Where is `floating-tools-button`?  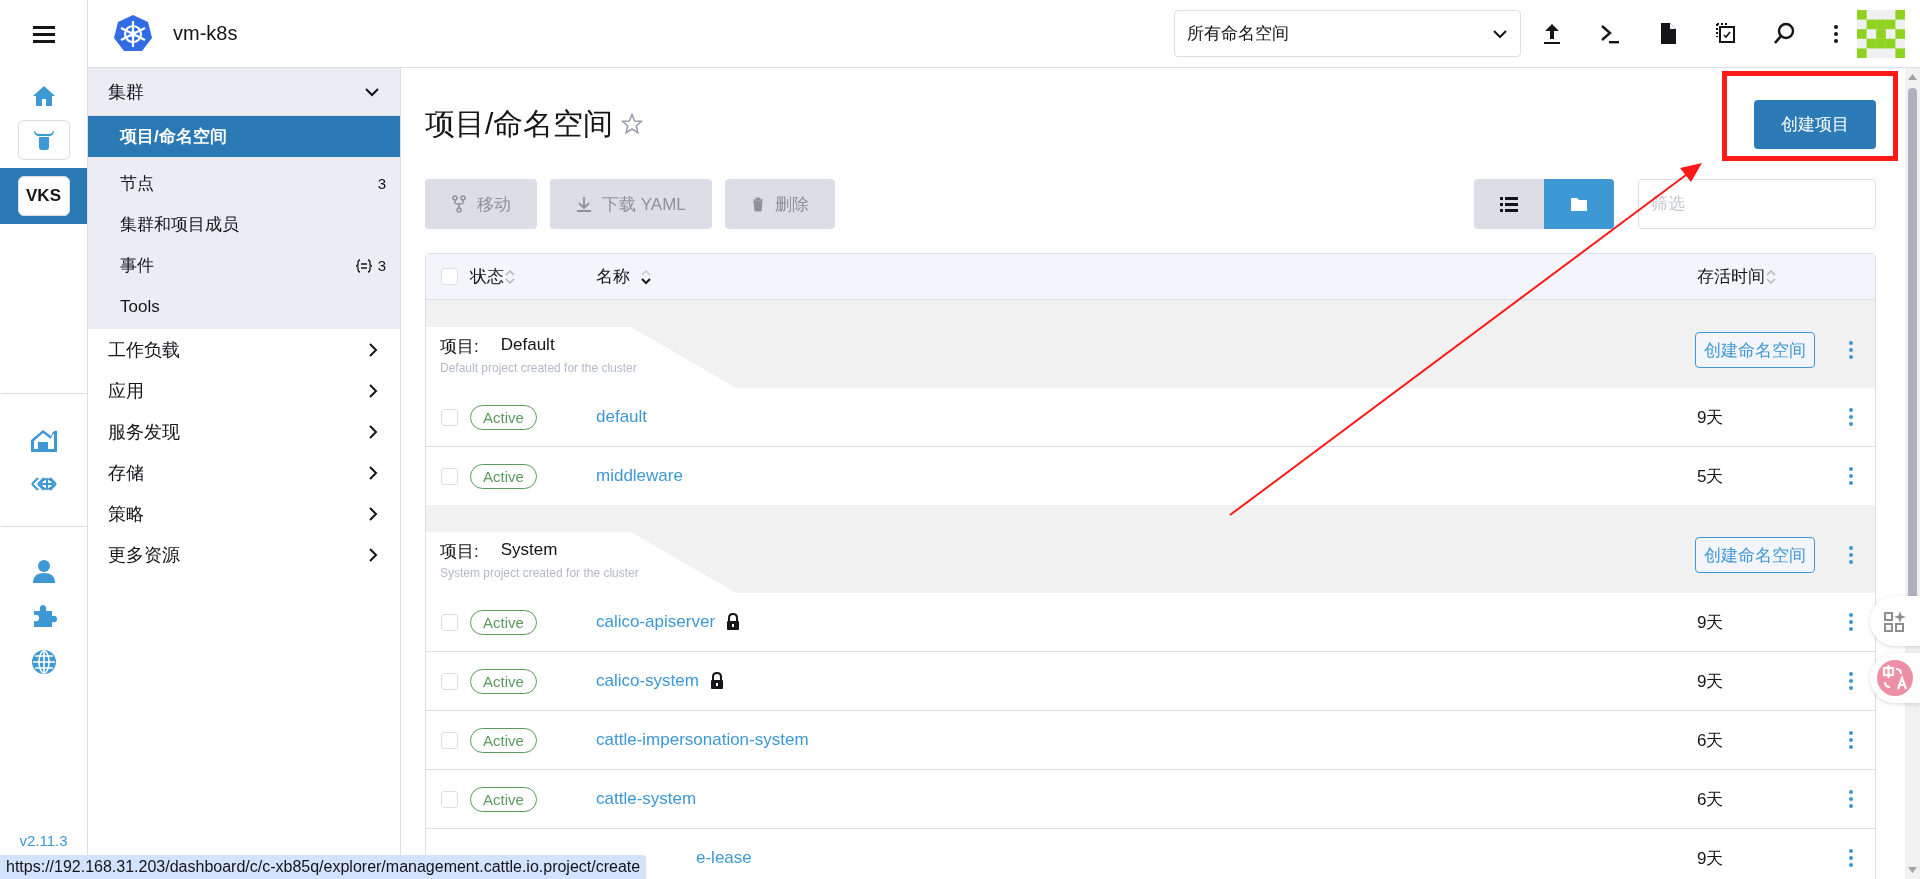
floating-tools-button is located at coordinates (1895, 621).